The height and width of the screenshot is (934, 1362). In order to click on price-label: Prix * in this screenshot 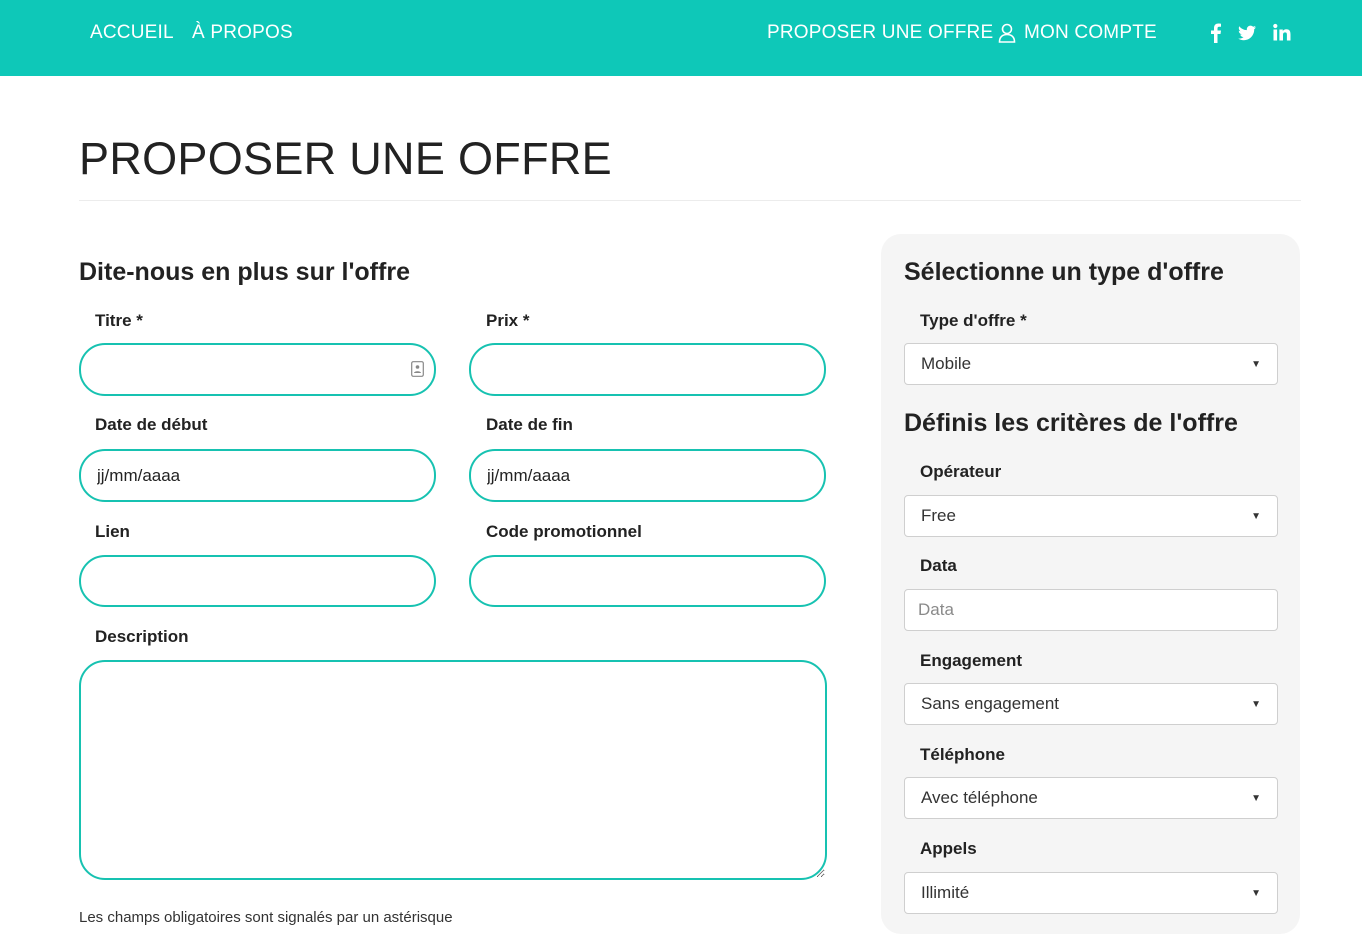, I will do `click(508, 320)`.